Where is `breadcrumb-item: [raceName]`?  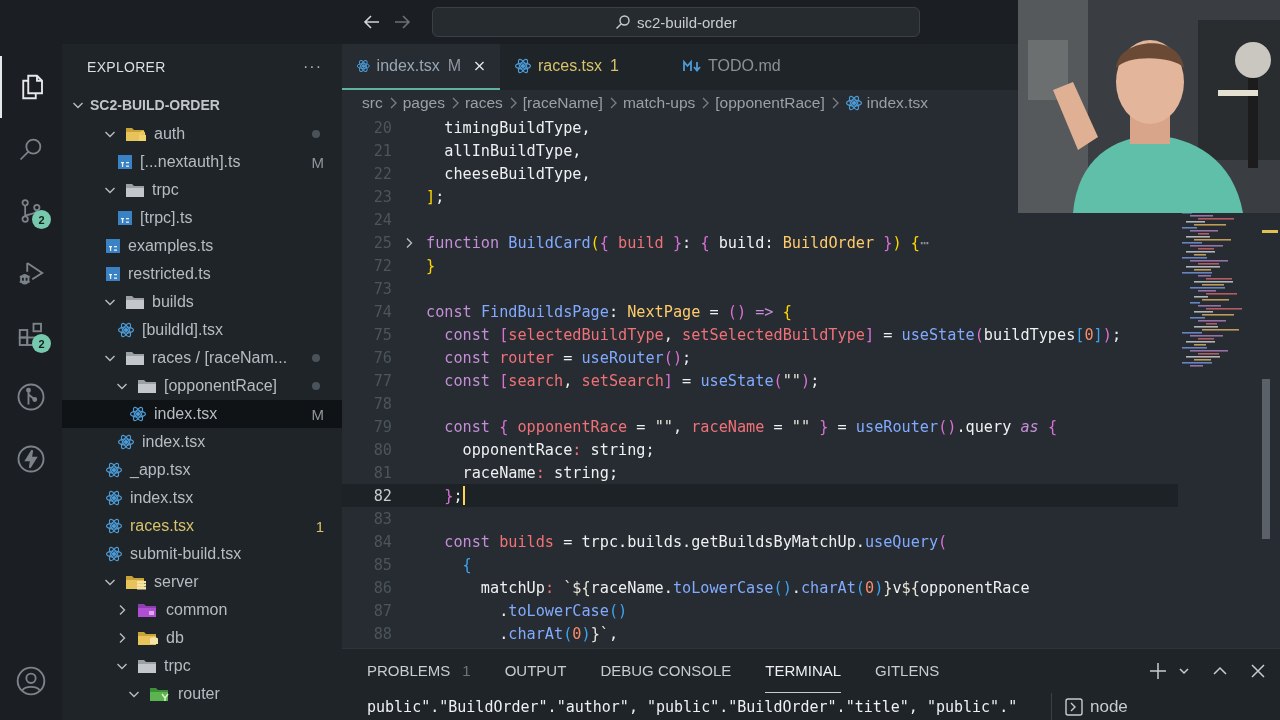 breadcrumb-item: [raceName] is located at coordinates (562, 103).